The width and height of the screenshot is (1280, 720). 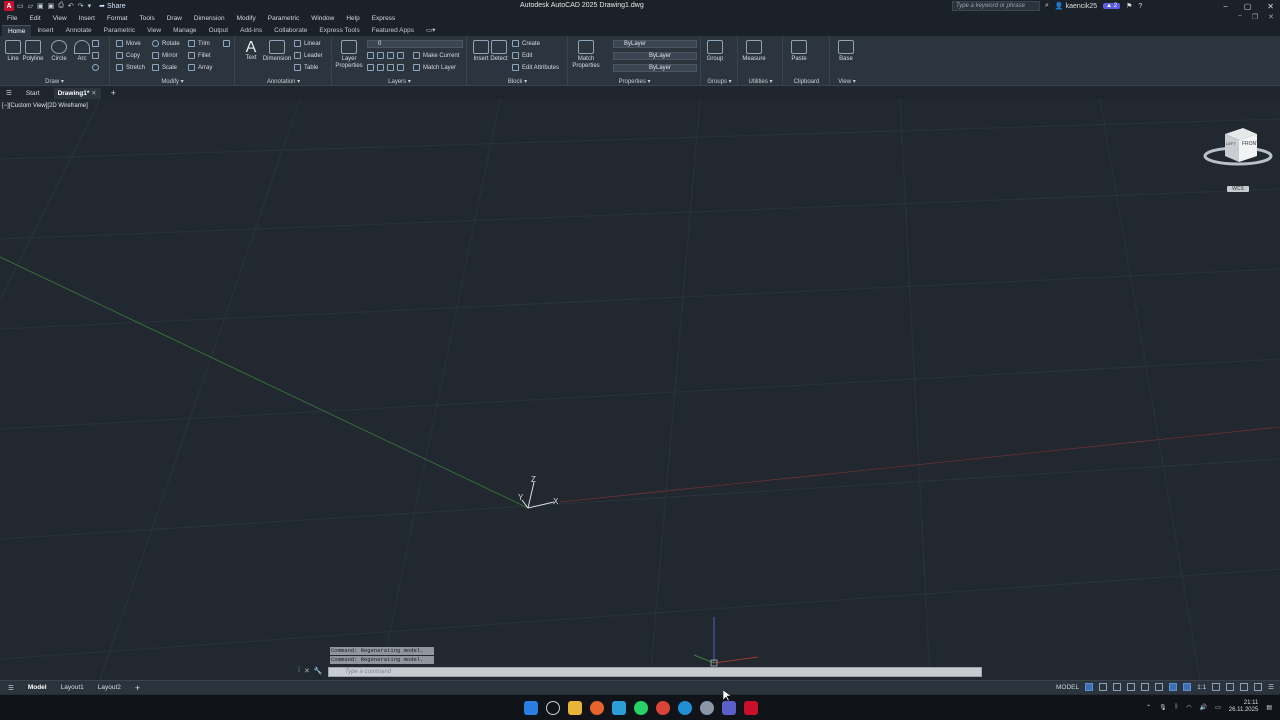 What do you see at coordinates (1129, 6) in the screenshot?
I see `cart-icon: ⚑` at bounding box center [1129, 6].